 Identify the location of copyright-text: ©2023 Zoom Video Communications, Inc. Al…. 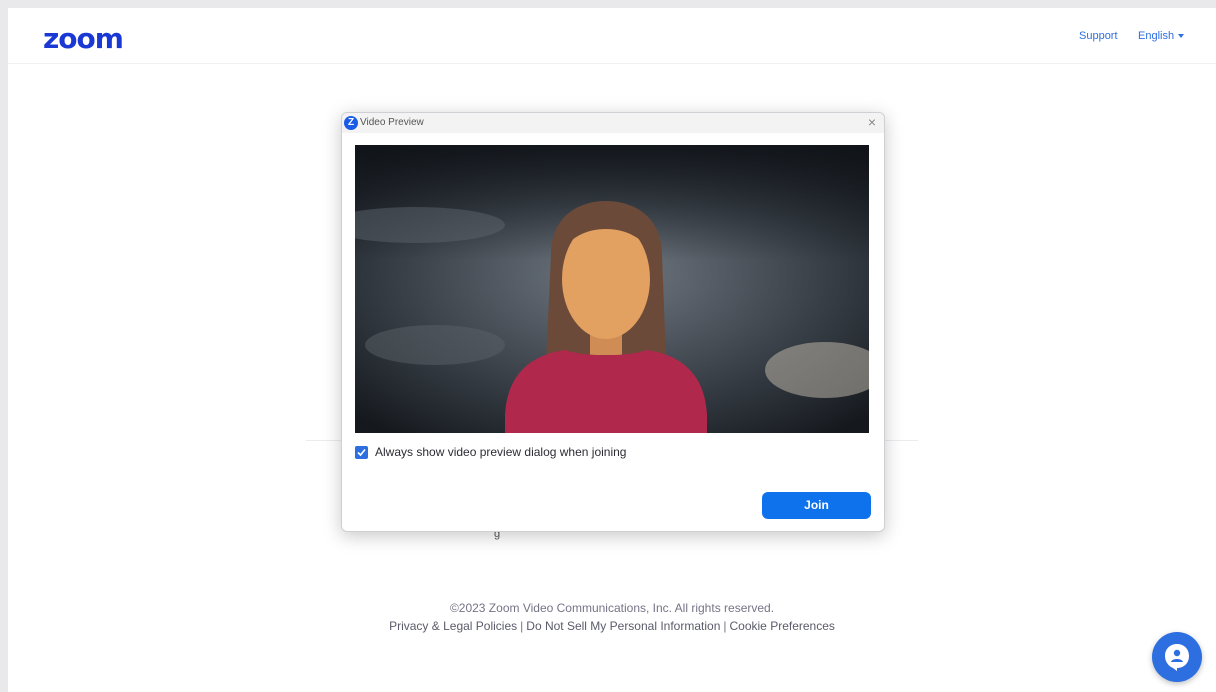
(612, 608).